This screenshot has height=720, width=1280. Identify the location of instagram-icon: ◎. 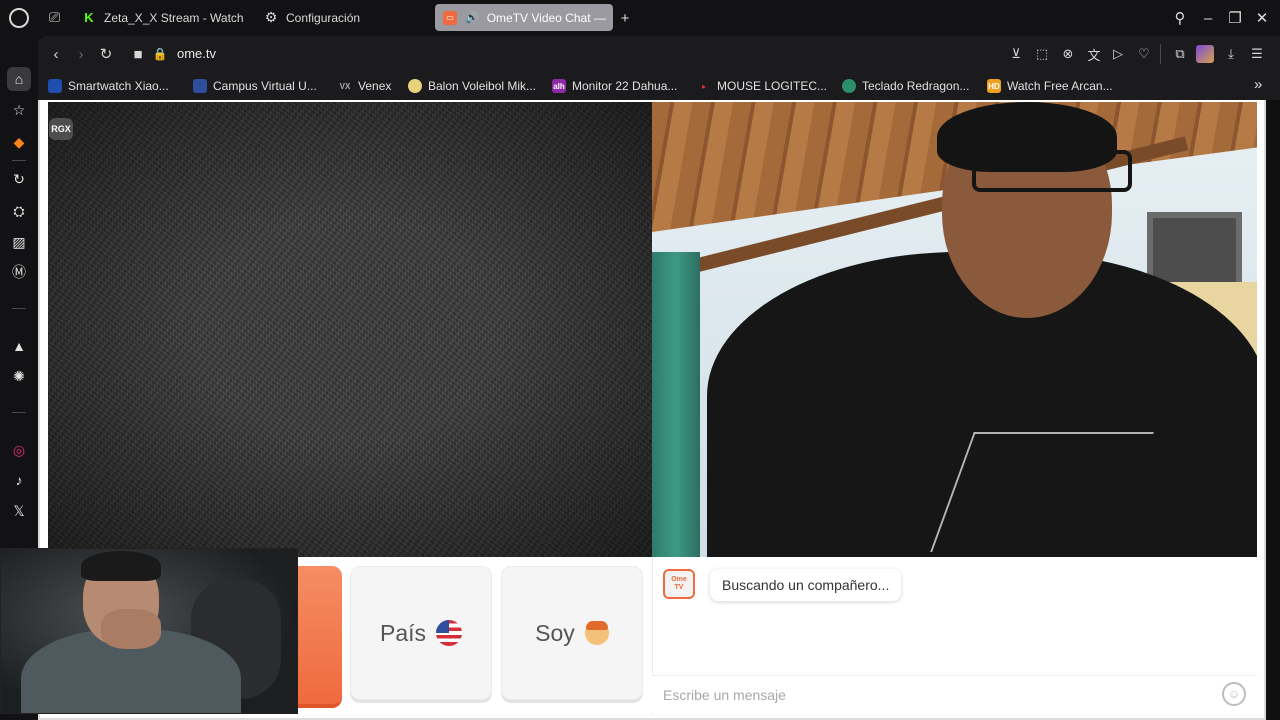
(19, 450).